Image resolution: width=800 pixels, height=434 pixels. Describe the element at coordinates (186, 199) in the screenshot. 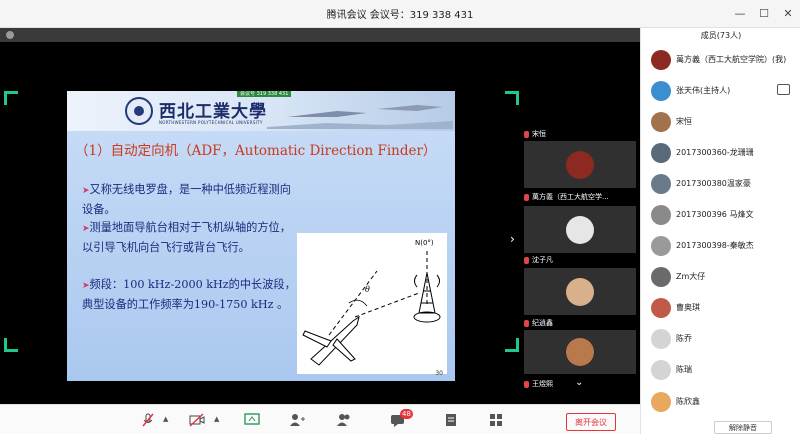

I see `bullet-item: ➤又称无线电罗盘，是一种中低频近程测向设备。` at that location.